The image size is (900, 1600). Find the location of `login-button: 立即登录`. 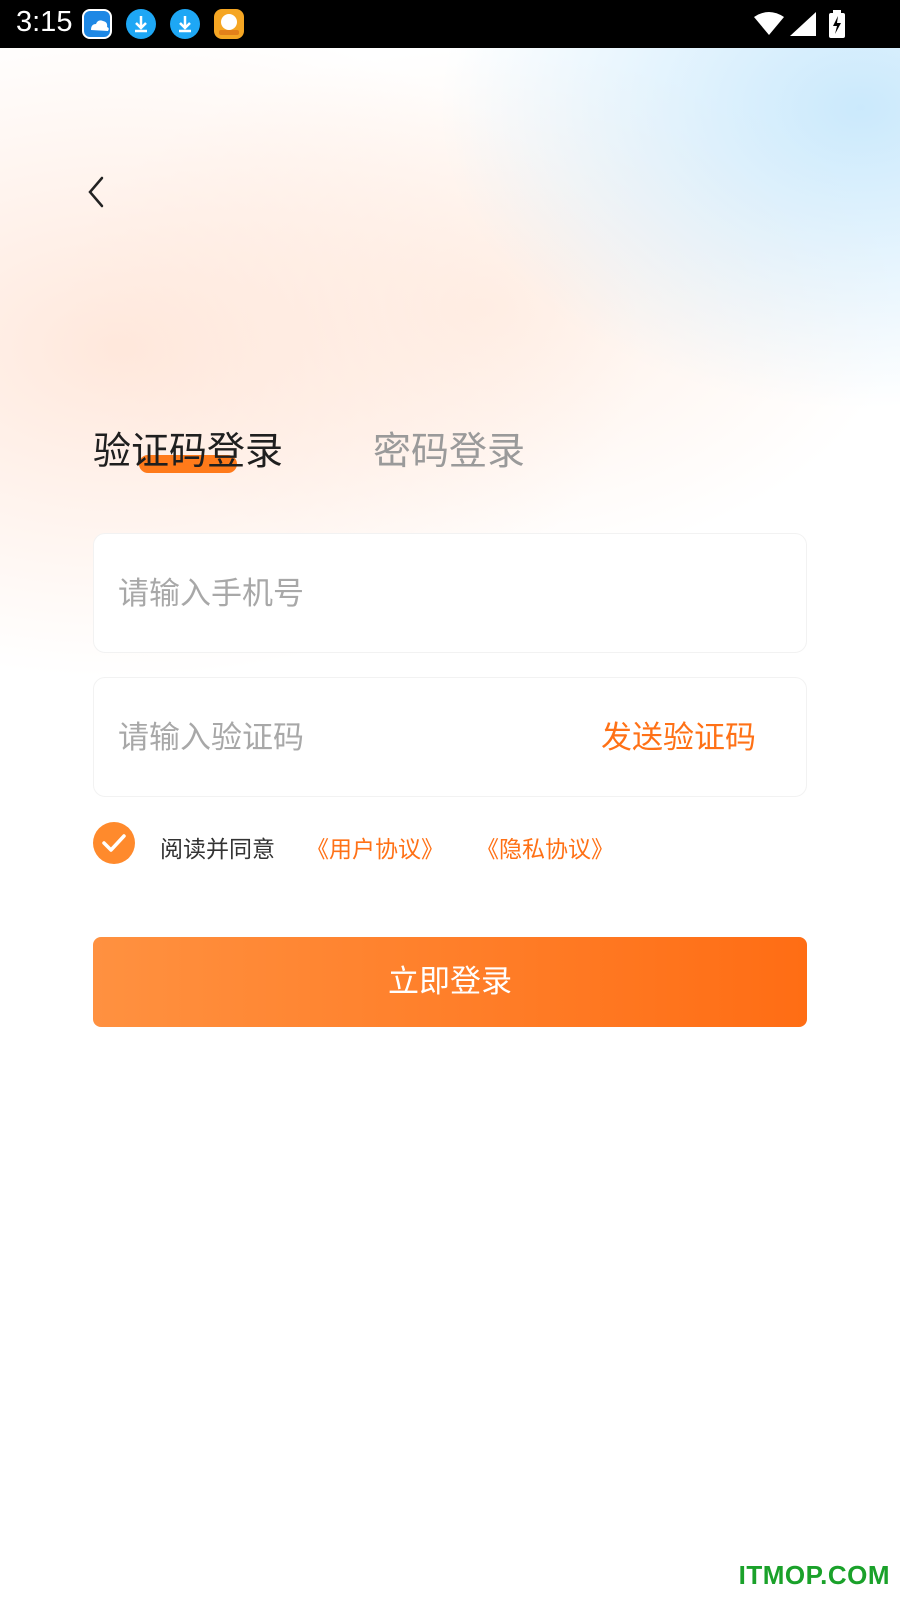

login-button: 立即登录 is located at coordinates (450, 982).